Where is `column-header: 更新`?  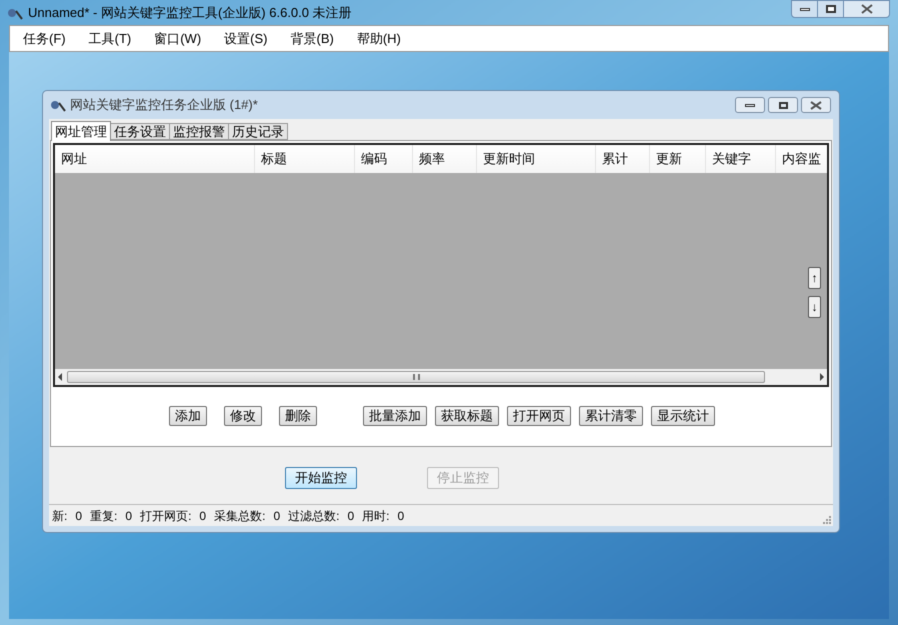 column-header: 更新 is located at coordinates (678, 159).